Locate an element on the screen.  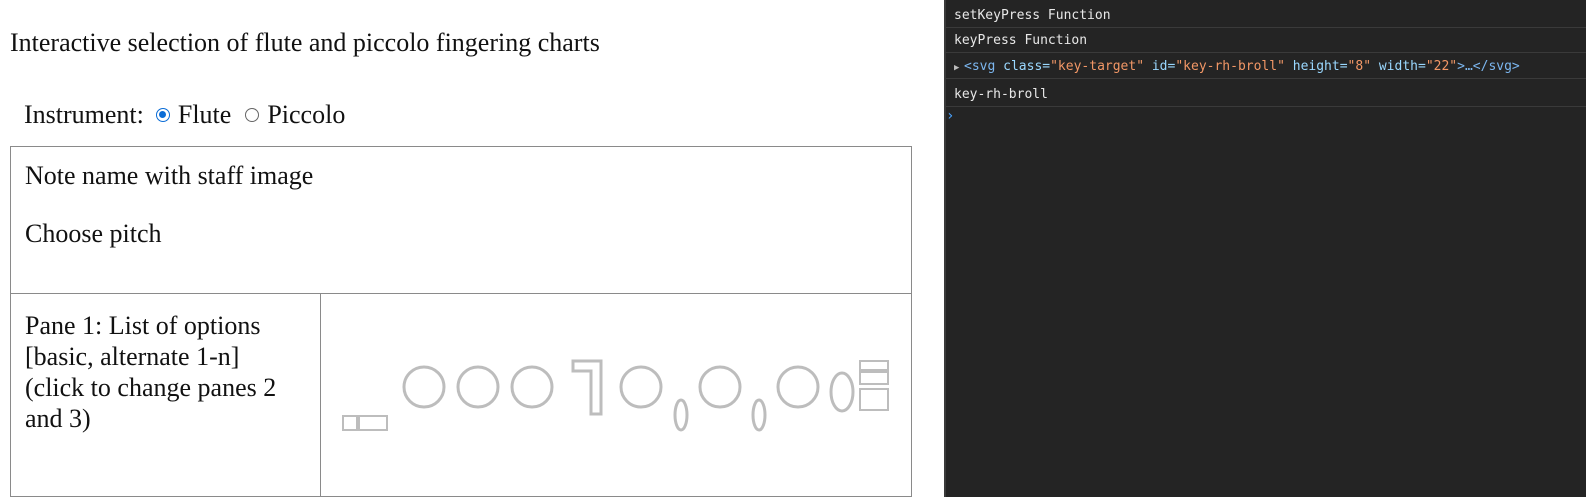
console-row: setKeyPress Function is located at coordinates (1266, 15).